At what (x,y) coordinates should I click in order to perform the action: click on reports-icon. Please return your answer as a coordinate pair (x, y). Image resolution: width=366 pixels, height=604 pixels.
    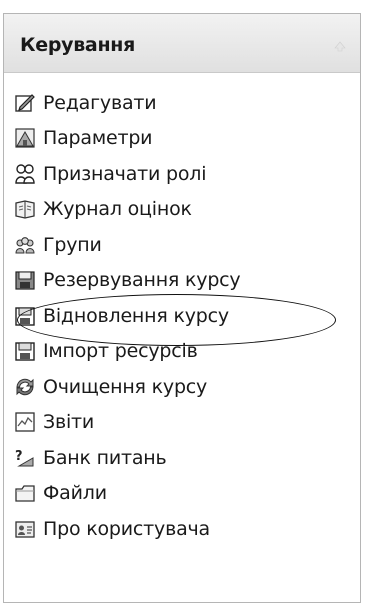
    Looking at the image, I should click on (25, 422).